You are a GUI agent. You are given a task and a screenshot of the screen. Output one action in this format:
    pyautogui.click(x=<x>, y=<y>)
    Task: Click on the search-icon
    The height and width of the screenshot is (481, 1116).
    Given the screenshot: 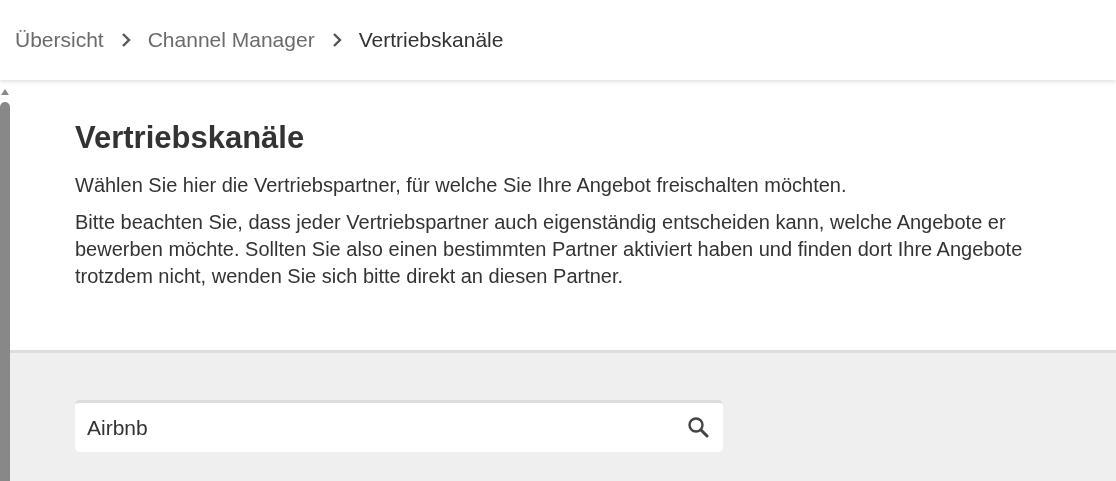 What is the action you would take?
    pyautogui.click(x=698, y=427)
    